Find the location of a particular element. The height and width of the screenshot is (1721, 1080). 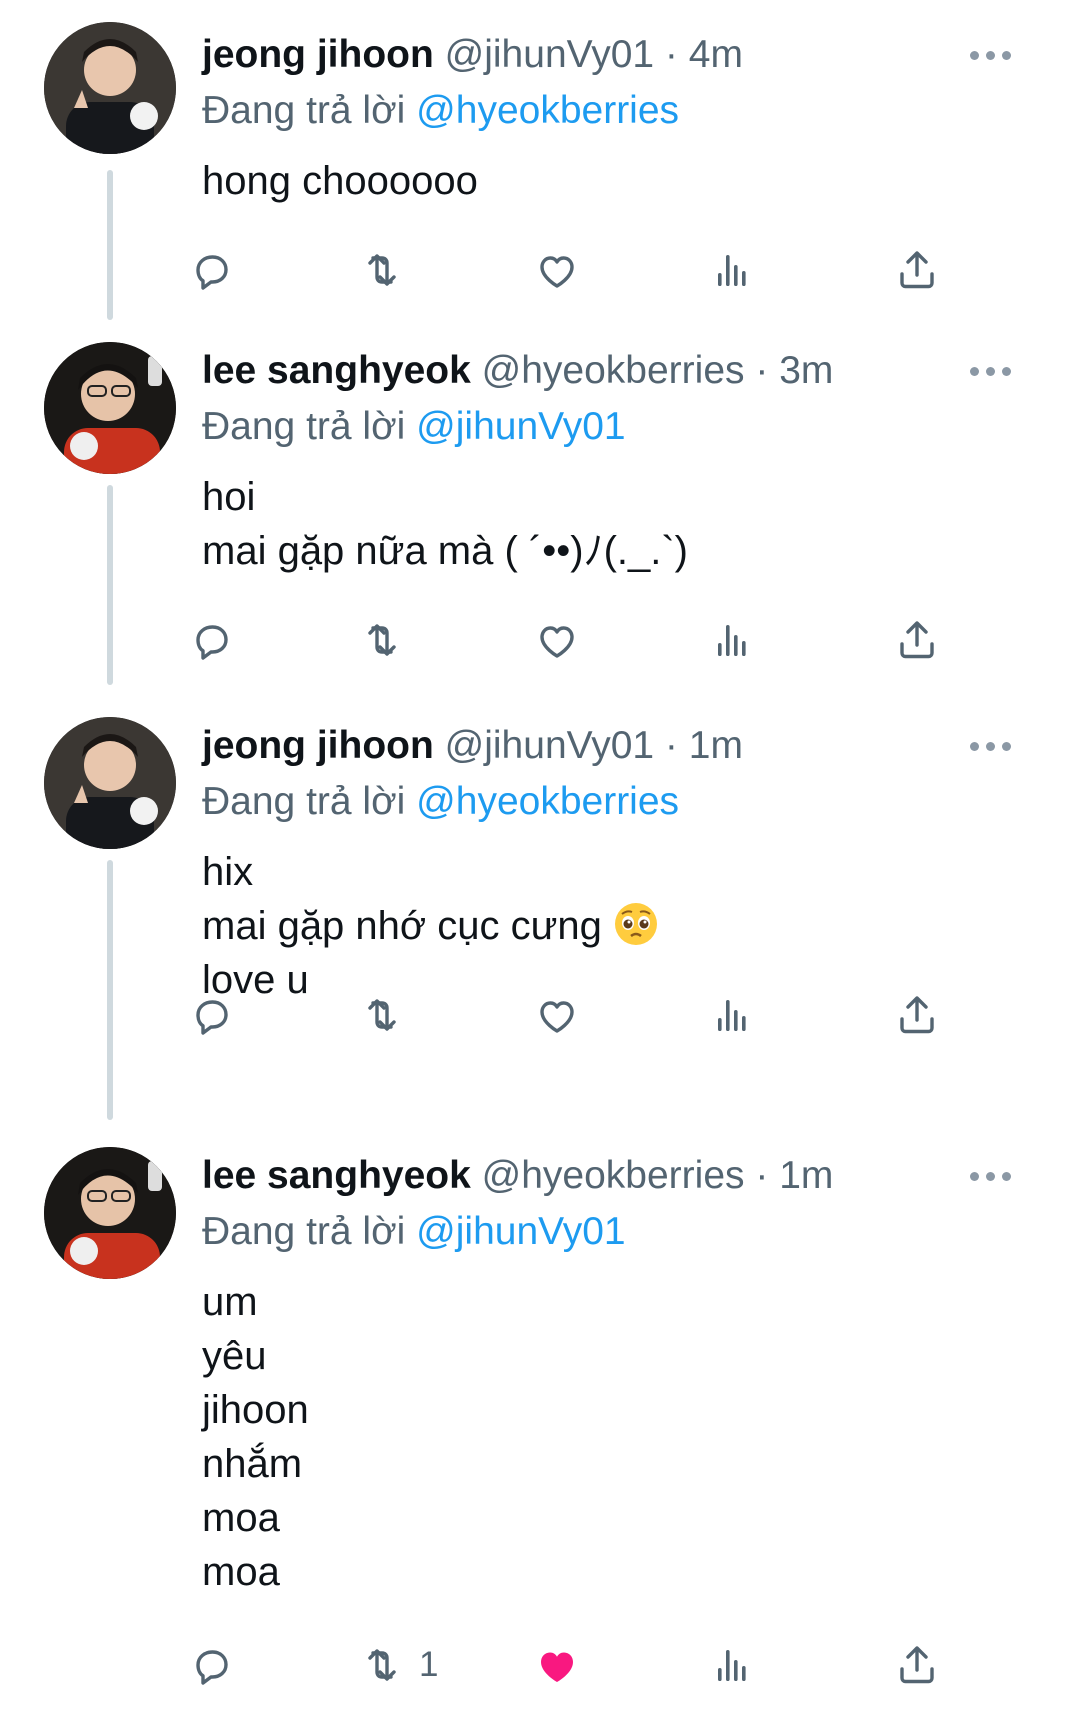

tweet-header: lee sanghyeok @hyeokberries · 3m is located at coordinates (621, 371).